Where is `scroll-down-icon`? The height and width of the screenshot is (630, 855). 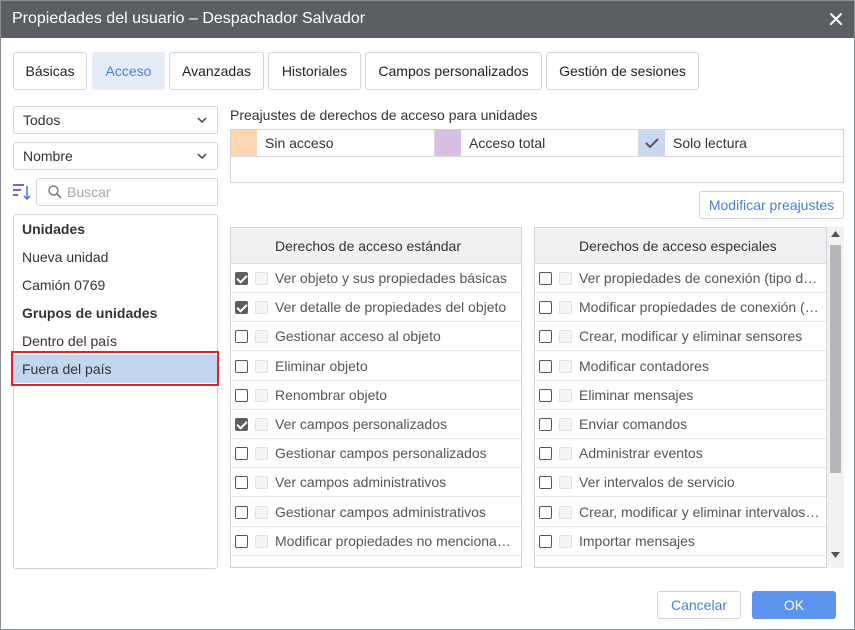 scroll-down-icon is located at coordinates (835, 555).